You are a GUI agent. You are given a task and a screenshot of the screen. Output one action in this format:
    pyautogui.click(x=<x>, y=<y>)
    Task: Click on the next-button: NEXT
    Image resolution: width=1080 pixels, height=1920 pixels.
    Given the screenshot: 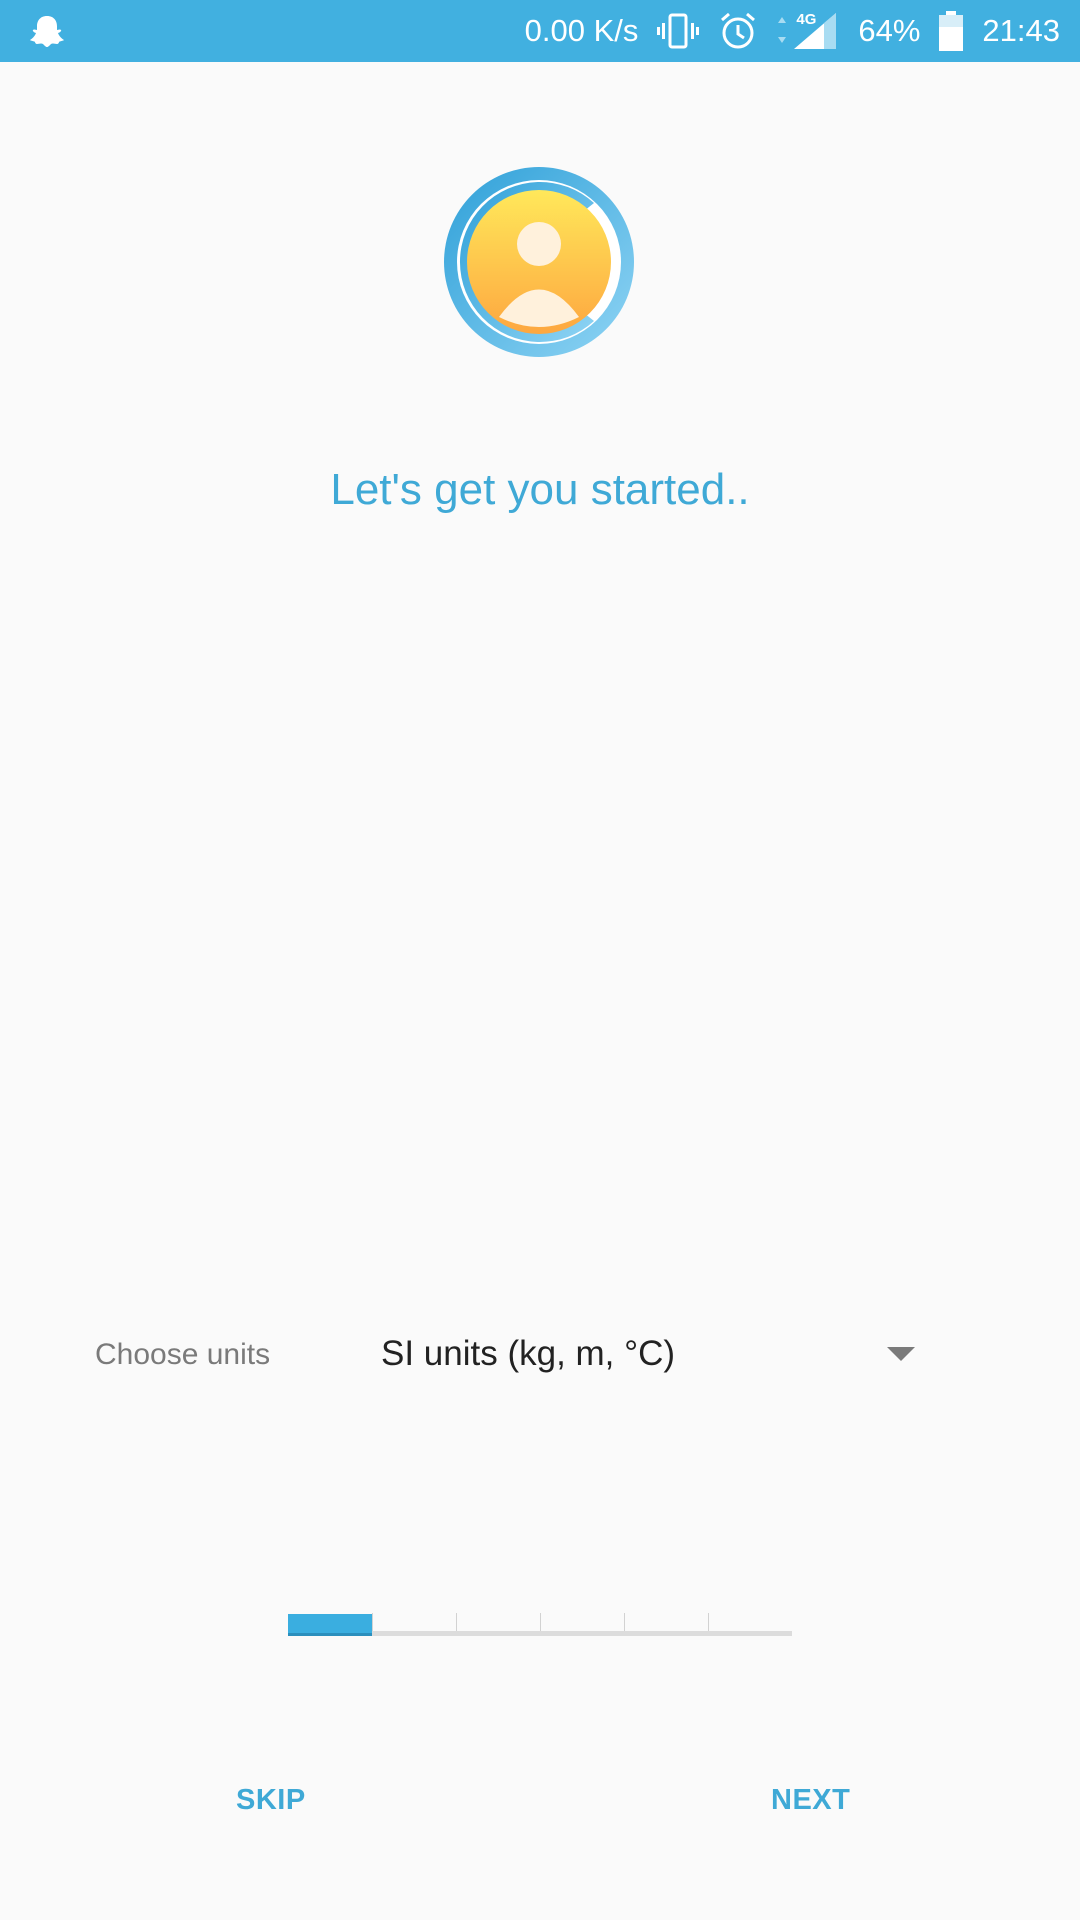 What is the action you would take?
    pyautogui.click(x=810, y=1800)
    